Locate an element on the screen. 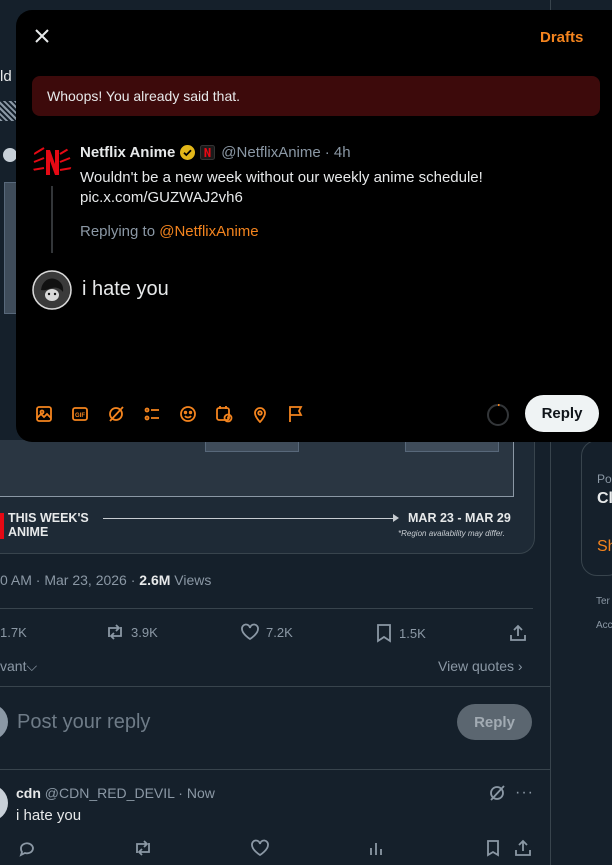  alert-text: Whoops! You already said that. is located at coordinates (144, 96).